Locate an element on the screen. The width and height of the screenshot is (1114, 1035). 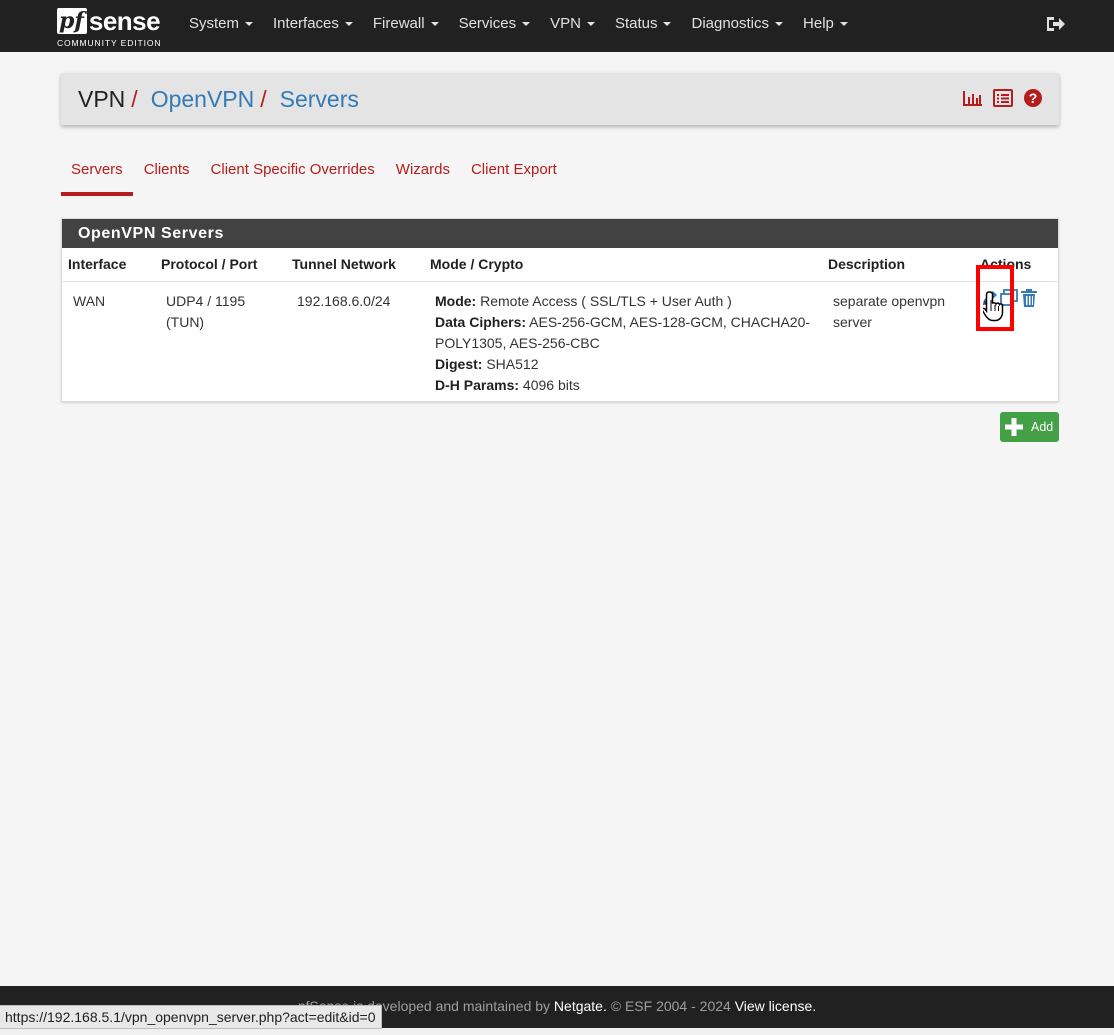
breadcrumb: VPN / OpenVPN / Servers is located at coordinates (218, 99).